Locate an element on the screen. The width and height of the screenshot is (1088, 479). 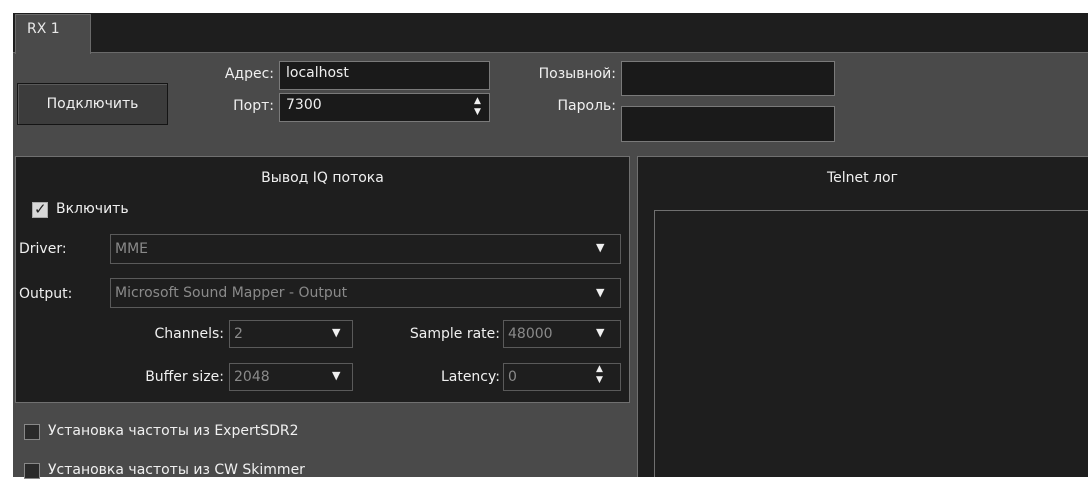
tab-rx1: RX 1 is located at coordinates (53, 34).